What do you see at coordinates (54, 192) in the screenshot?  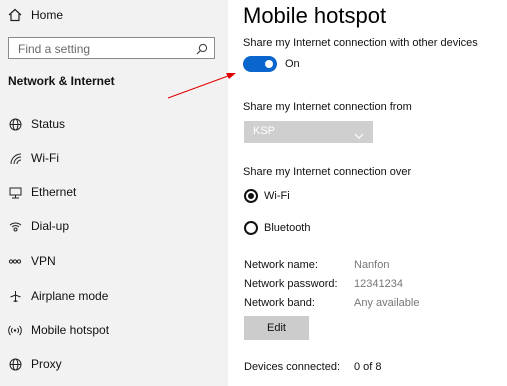 I see `sidebar-item-label: Ethernet` at bounding box center [54, 192].